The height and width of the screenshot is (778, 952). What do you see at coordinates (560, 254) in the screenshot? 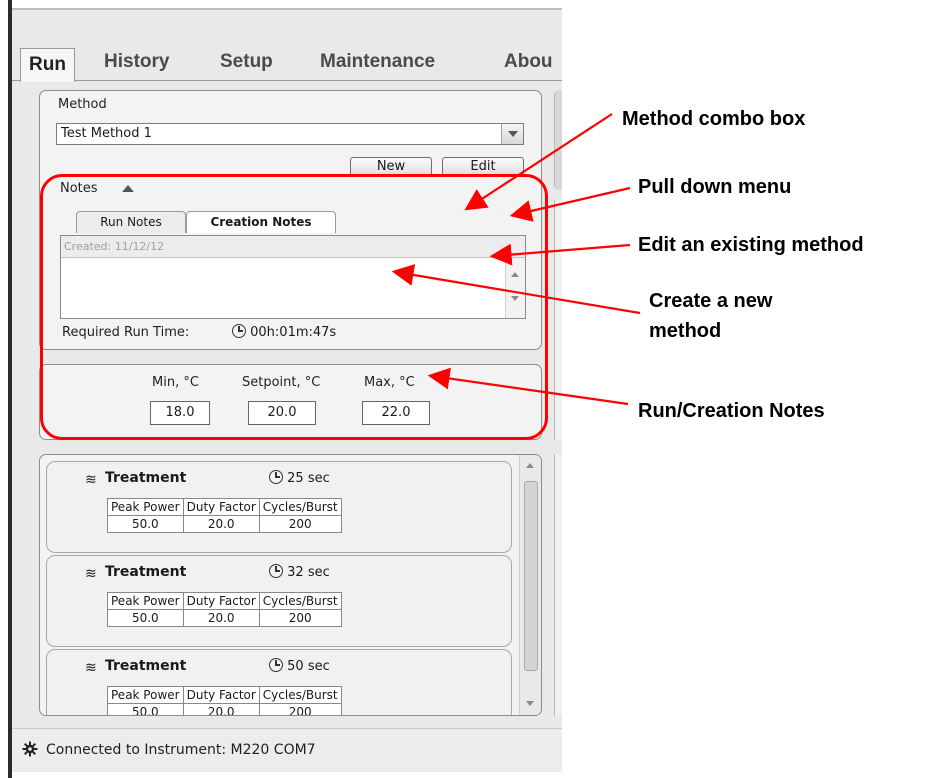
I see `arrow-edit` at bounding box center [560, 254].